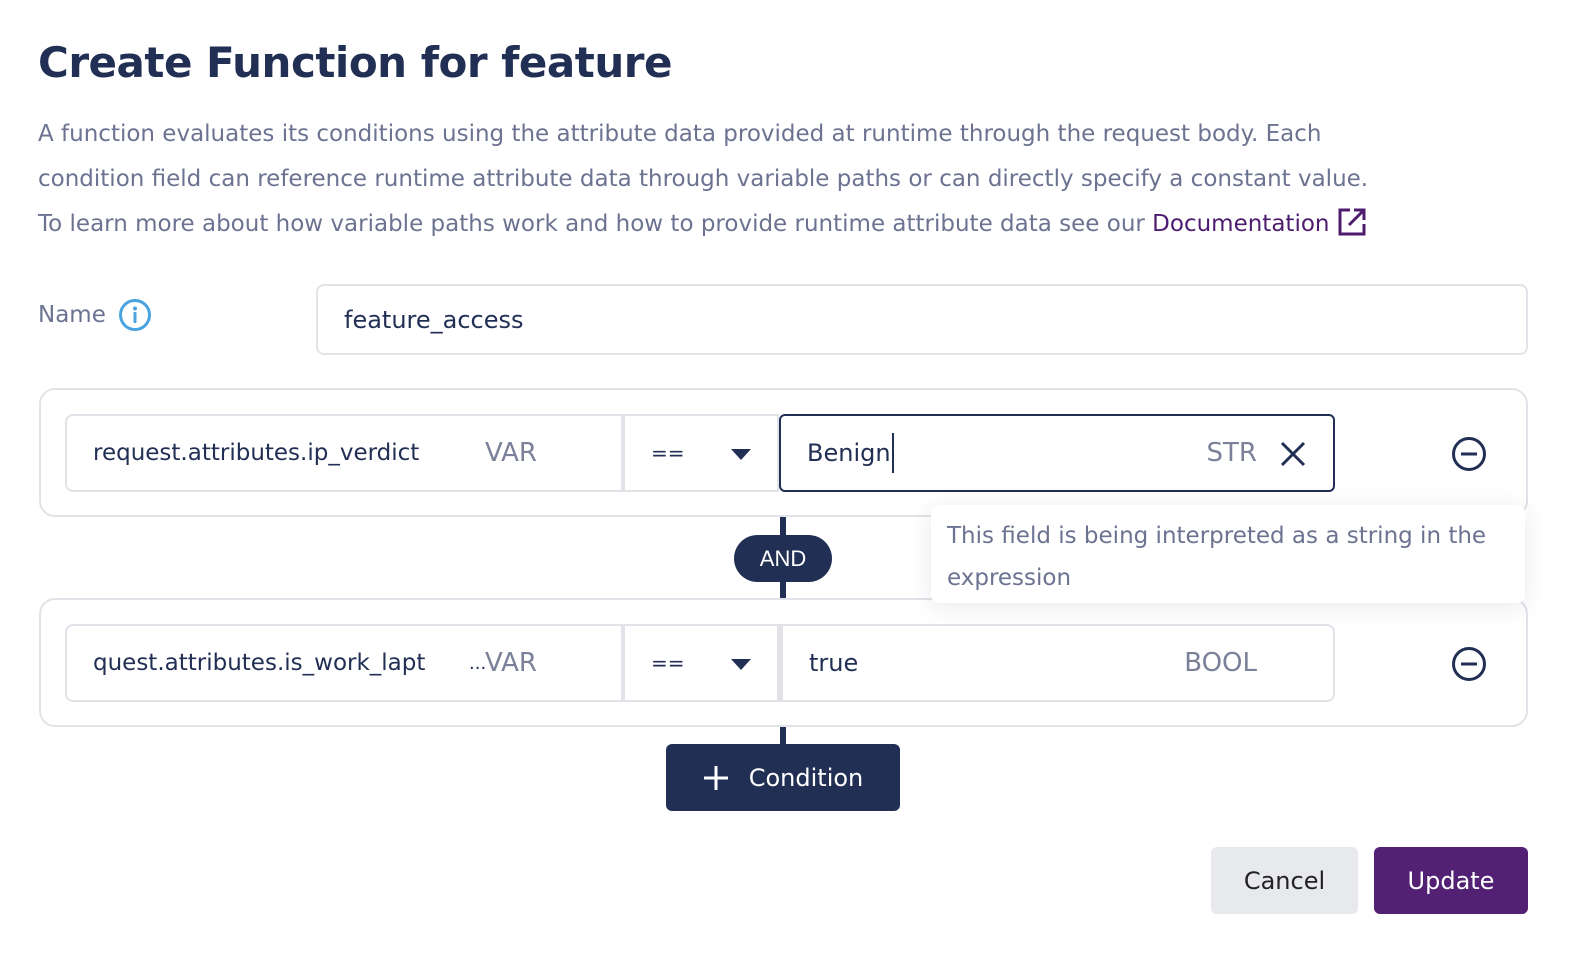 Image resolution: width=1582 pixels, height=964 pixels. Describe the element at coordinates (268, 453) in the screenshot. I see `lhs-value: request.attributes.ip_verdict` at that location.